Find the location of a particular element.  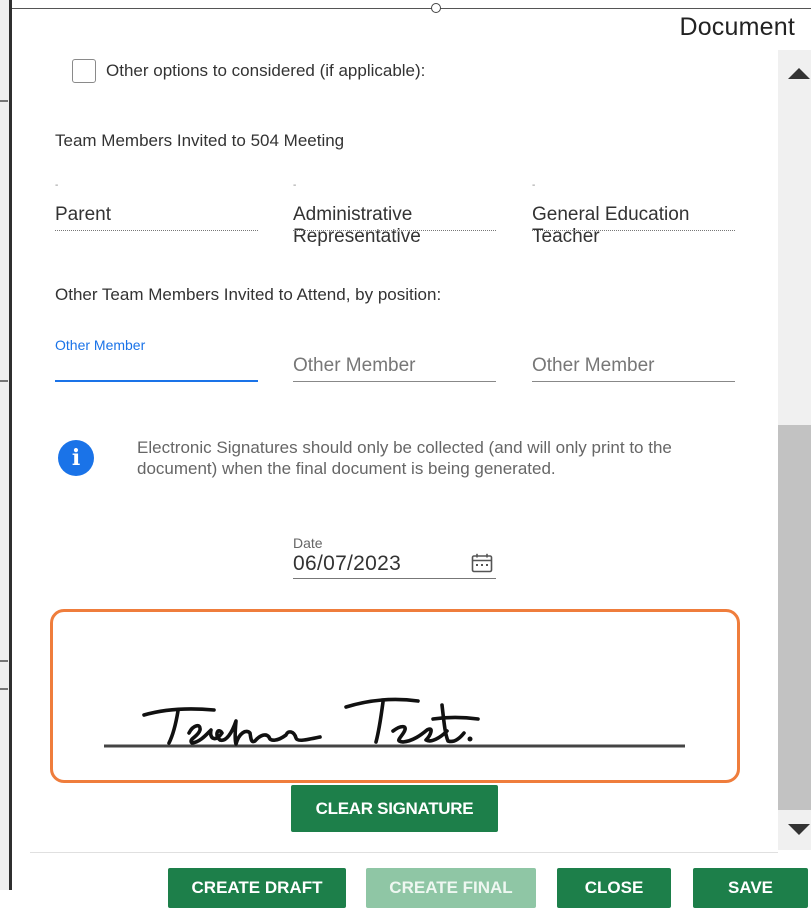

member-general-education-teacher: General Education Teacher is located at coordinates (610, 226).